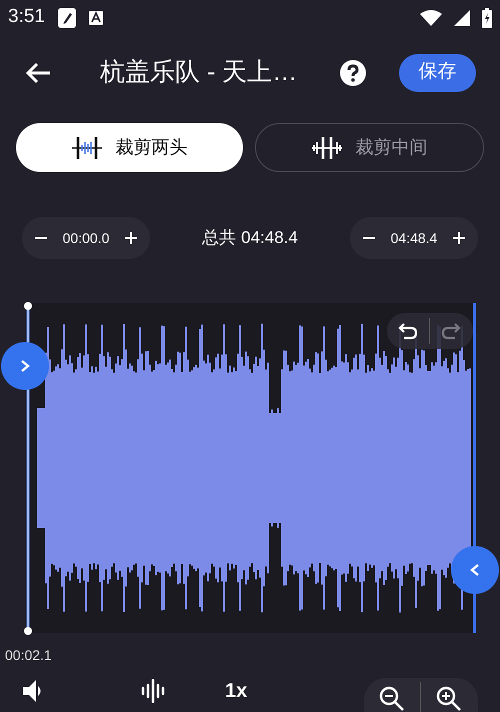  I want to click on undo-icon, so click(408, 331).